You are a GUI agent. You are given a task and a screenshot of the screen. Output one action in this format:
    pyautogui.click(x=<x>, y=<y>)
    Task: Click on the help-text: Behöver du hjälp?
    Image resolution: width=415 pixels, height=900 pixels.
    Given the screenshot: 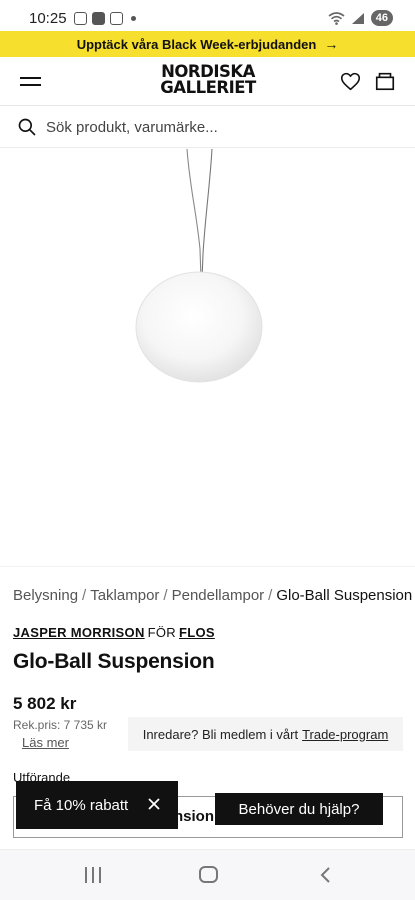 What is the action you would take?
    pyautogui.click(x=299, y=809)
    